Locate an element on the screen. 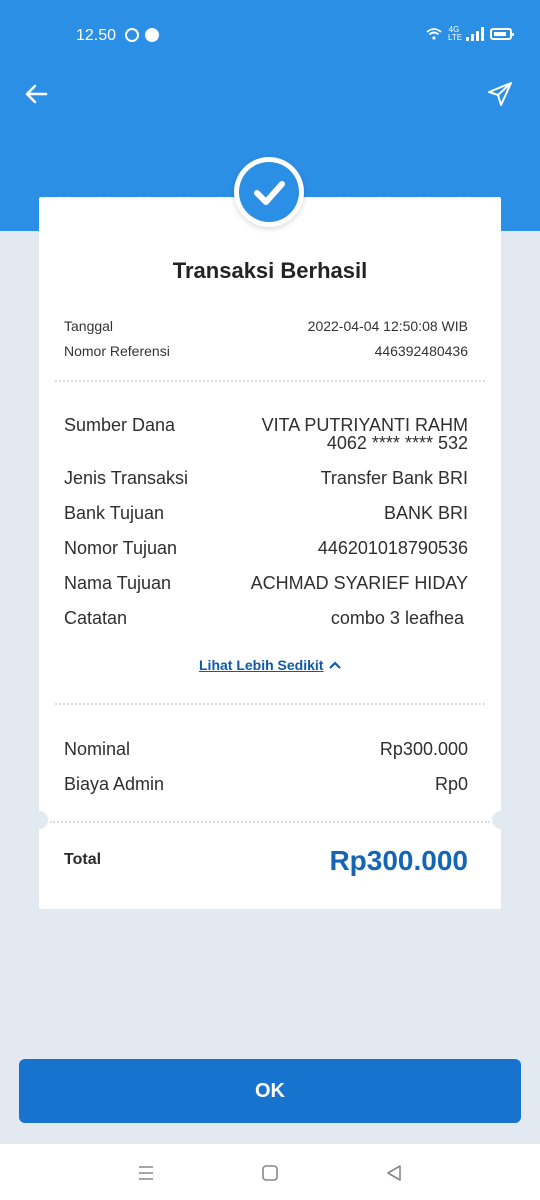 This screenshot has height=1200, width=540. back-arrow-icon is located at coordinates (36, 94).